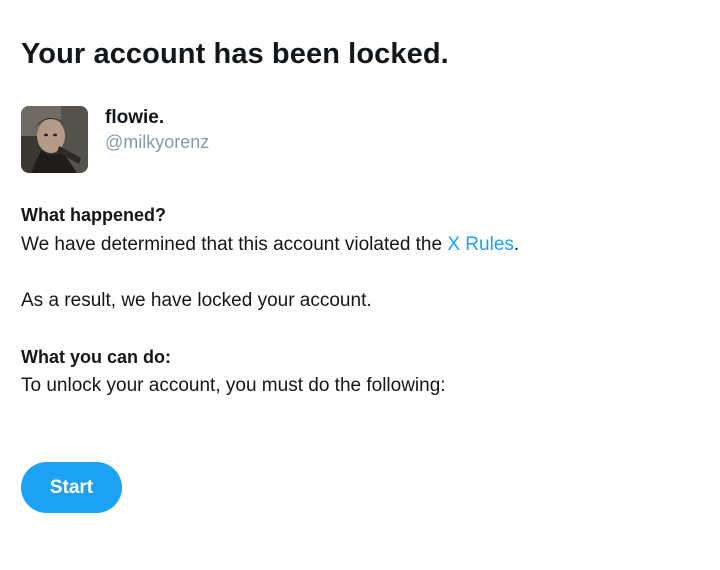 This screenshot has width=720, height=570. Describe the element at coordinates (93, 215) in the screenshot. I see `what-happened-heading: What happened?` at that location.